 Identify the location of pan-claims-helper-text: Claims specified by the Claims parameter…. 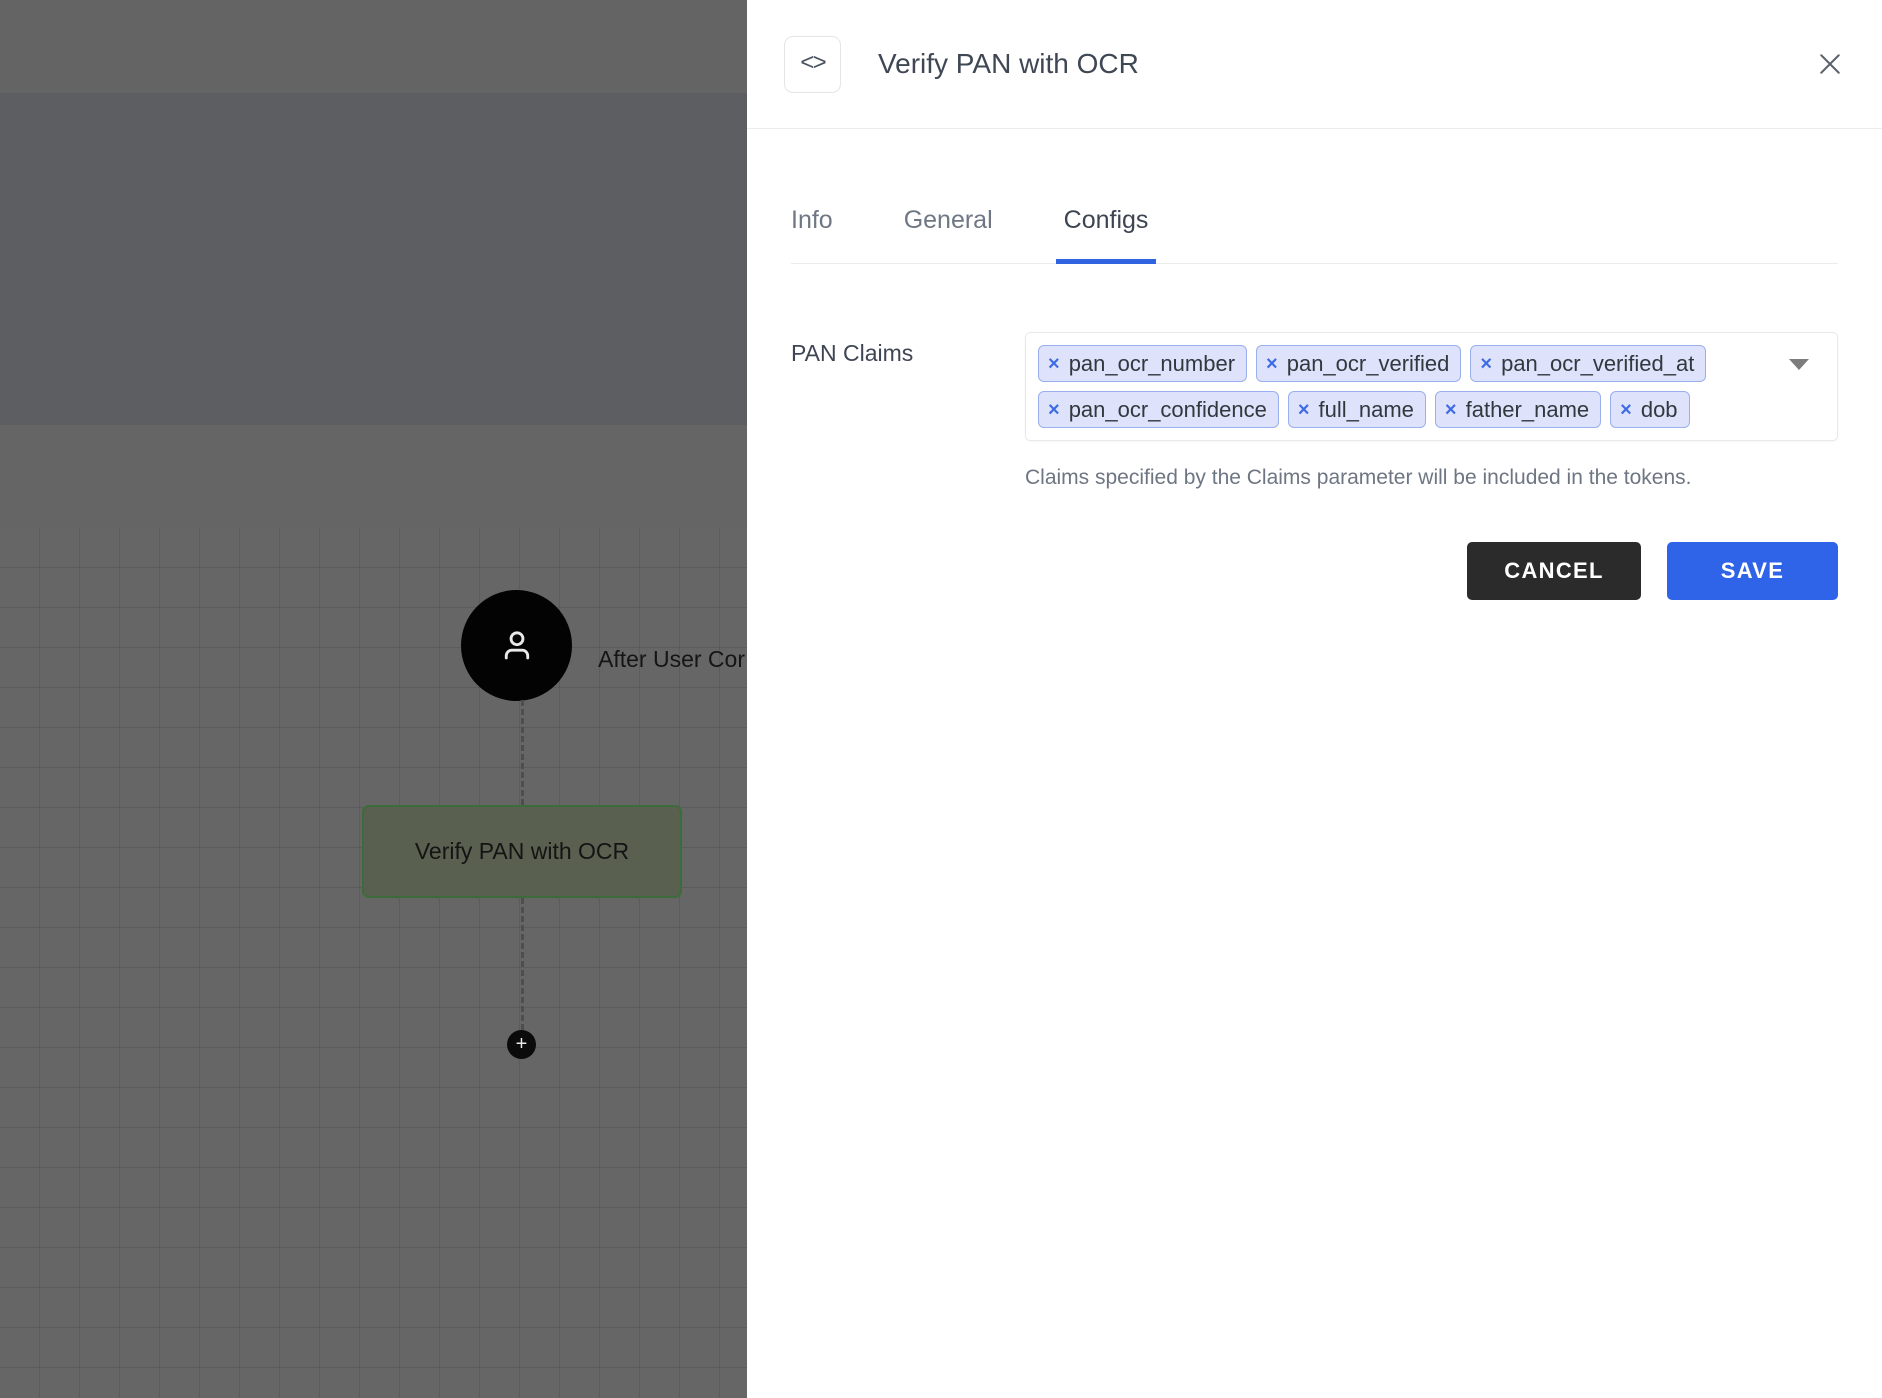
(1358, 477).